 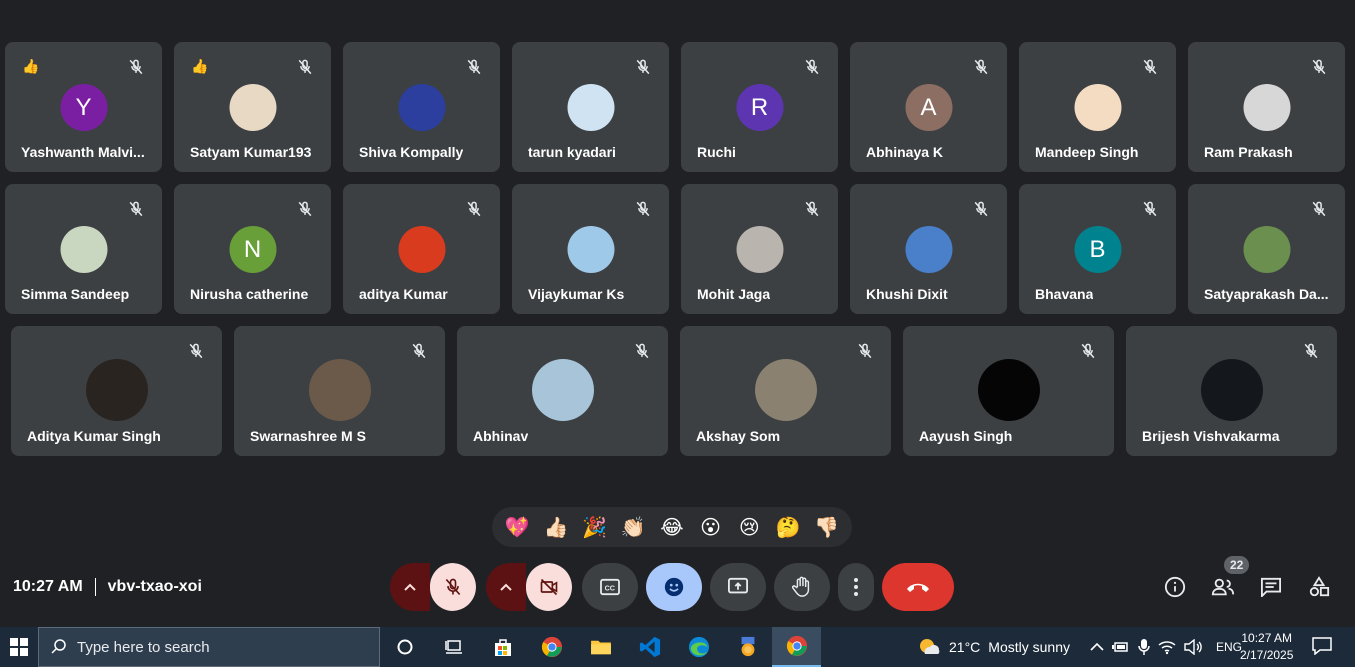 What do you see at coordinates (453, 587) in the screenshot?
I see `mic-toggle-button` at bounding box center [453, 587].